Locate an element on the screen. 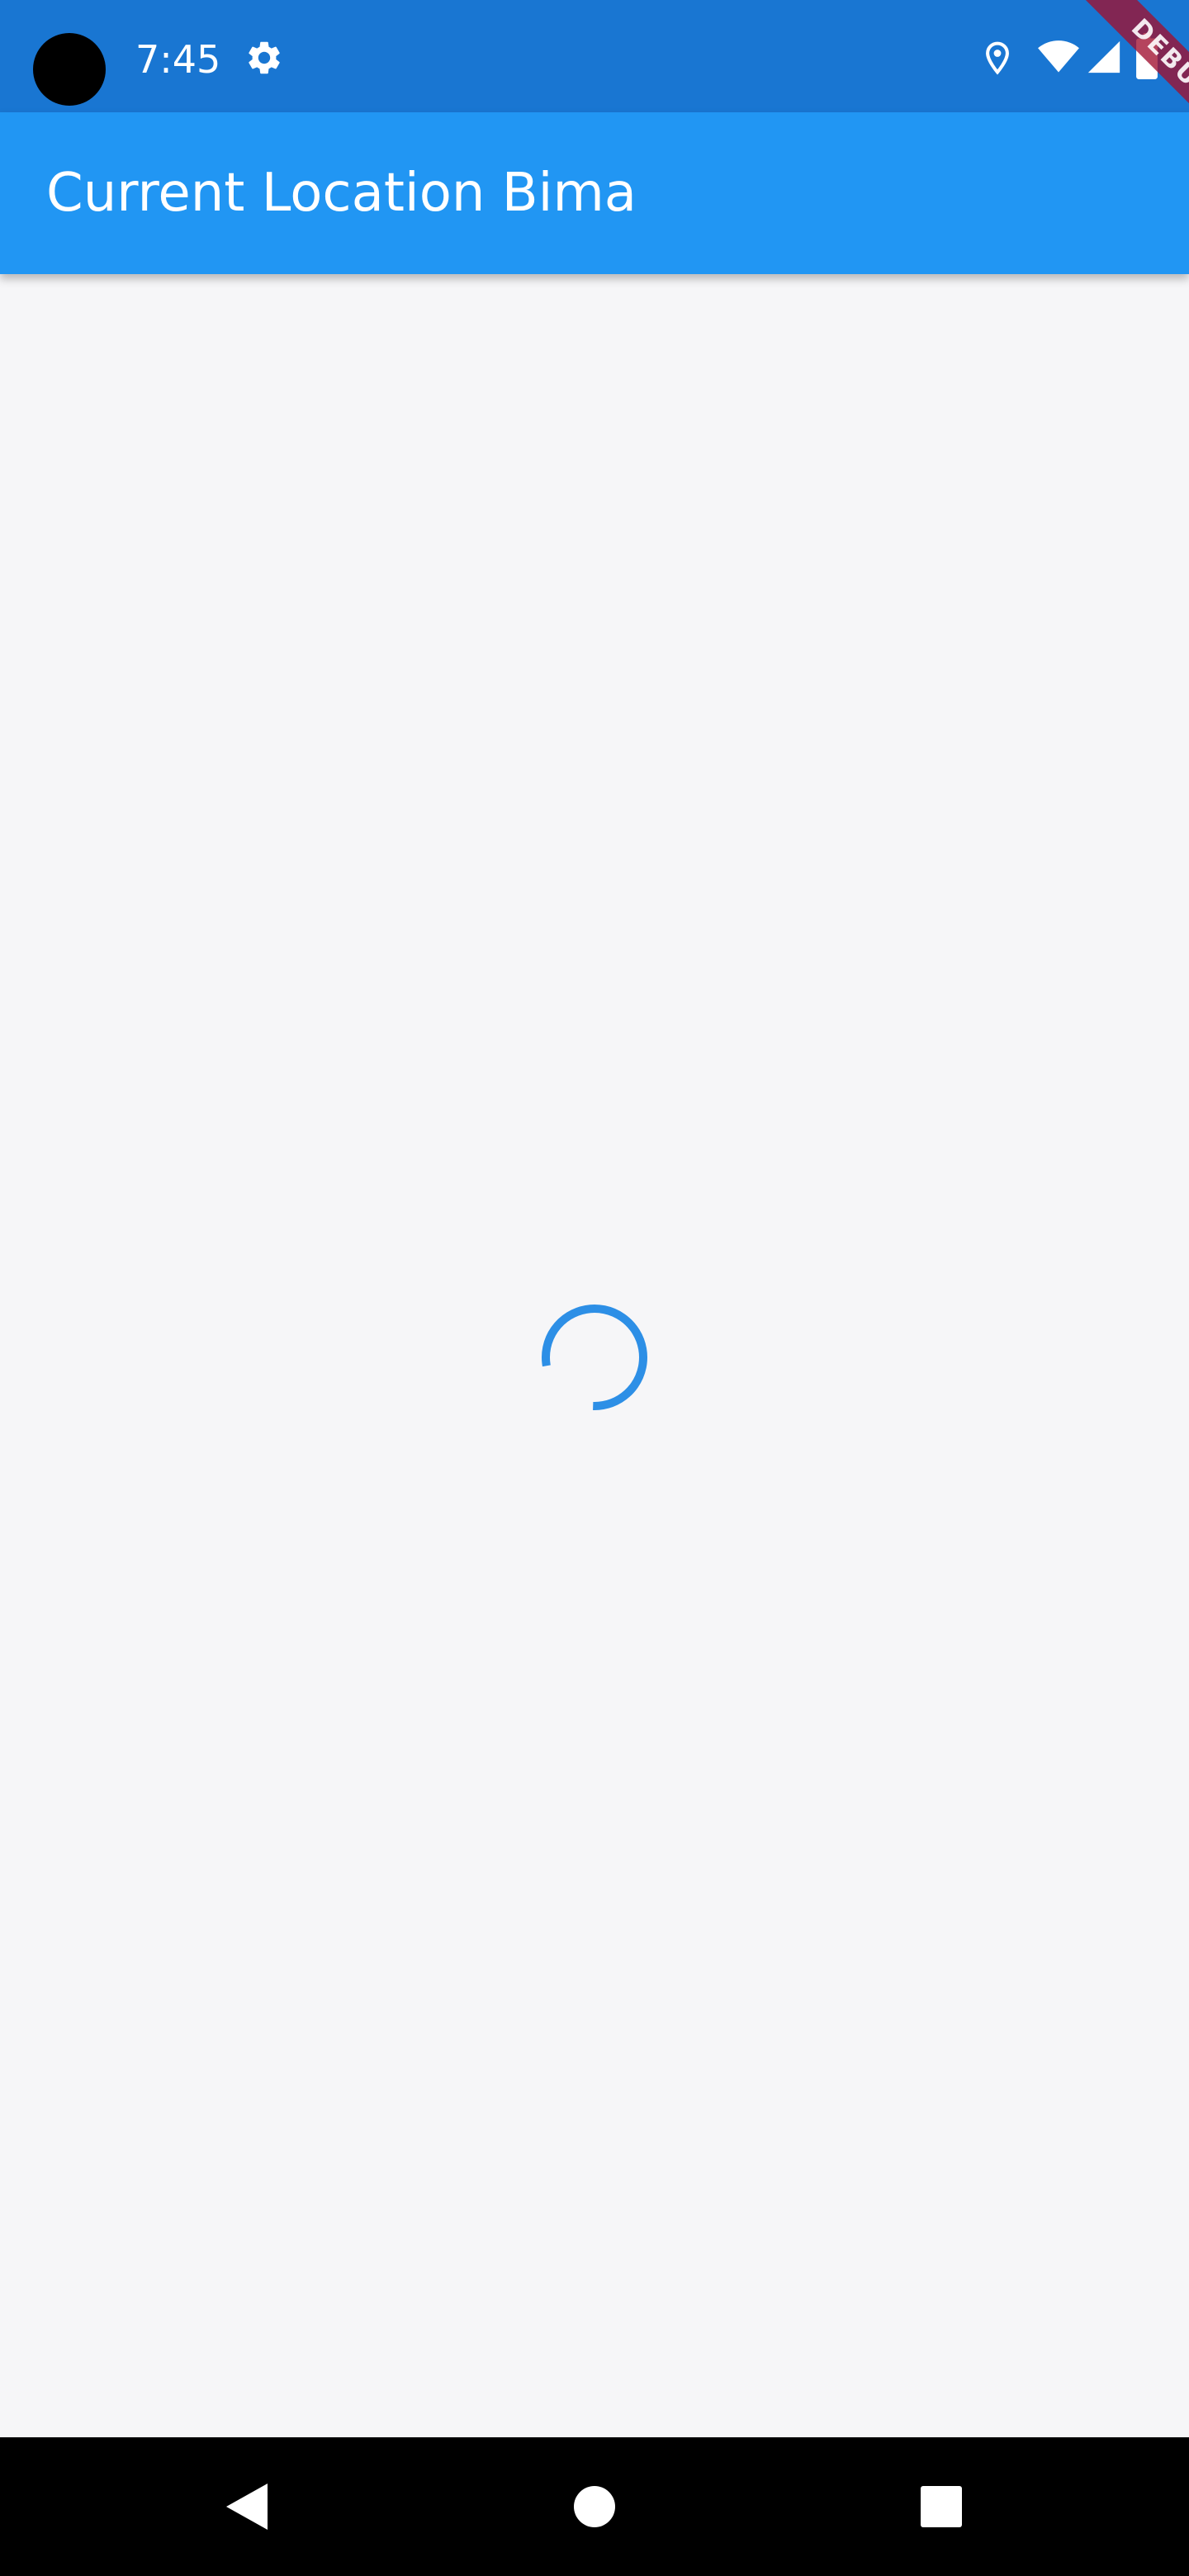 This screenshot has height=2576, width=1189. nav-back-button is located at coordinates (247, 2506).